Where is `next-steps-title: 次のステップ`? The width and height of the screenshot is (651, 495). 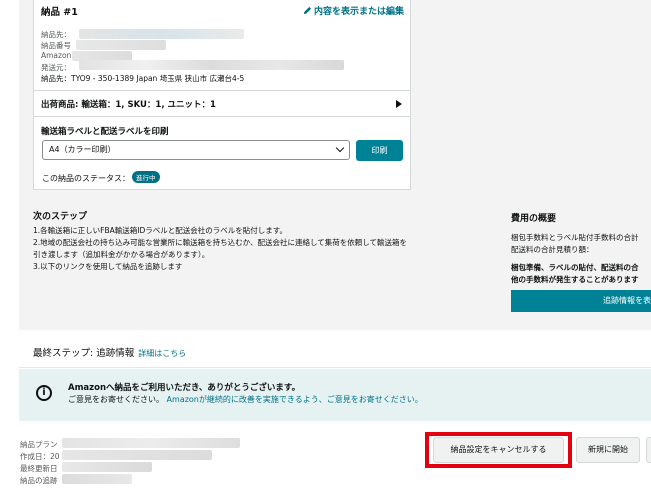 next-steps-title: 次のステップ is located at coordinates (60, 217).